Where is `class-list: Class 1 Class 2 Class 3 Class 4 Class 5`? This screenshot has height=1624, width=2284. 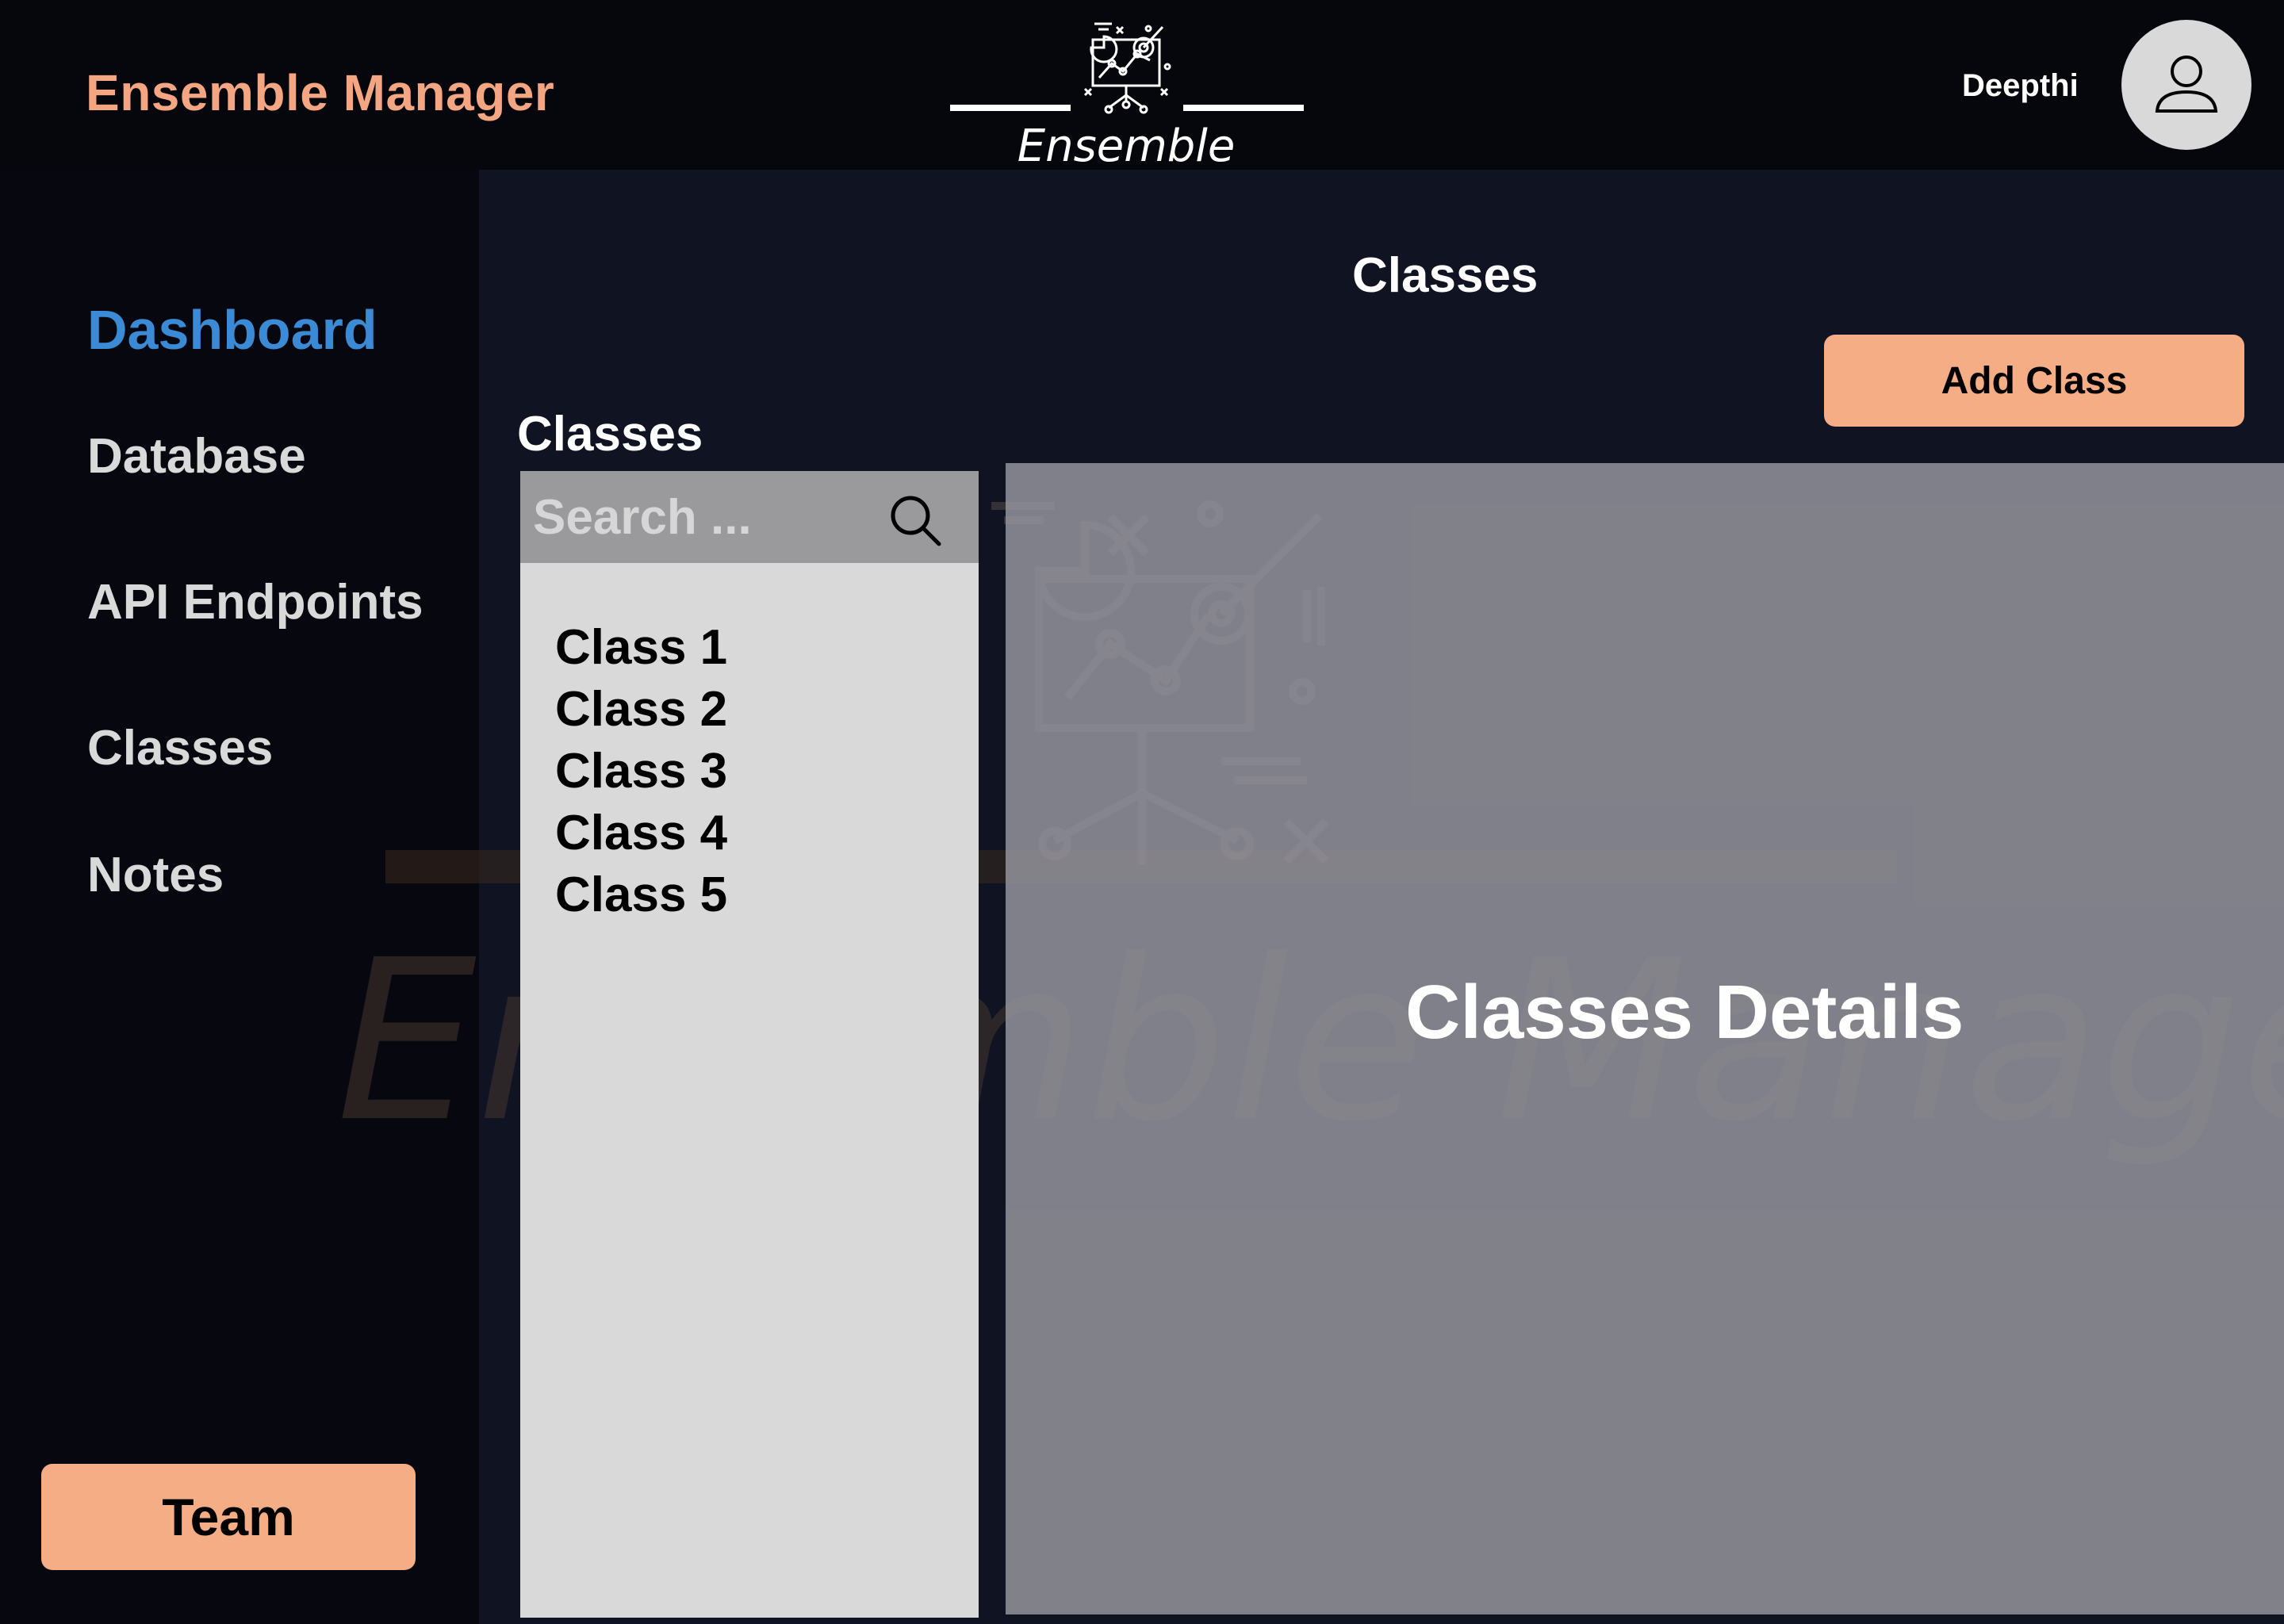 class-list: Class 1 Class 2 Class 3 Class 4 Class 5 is located at coordinates (641, 771).